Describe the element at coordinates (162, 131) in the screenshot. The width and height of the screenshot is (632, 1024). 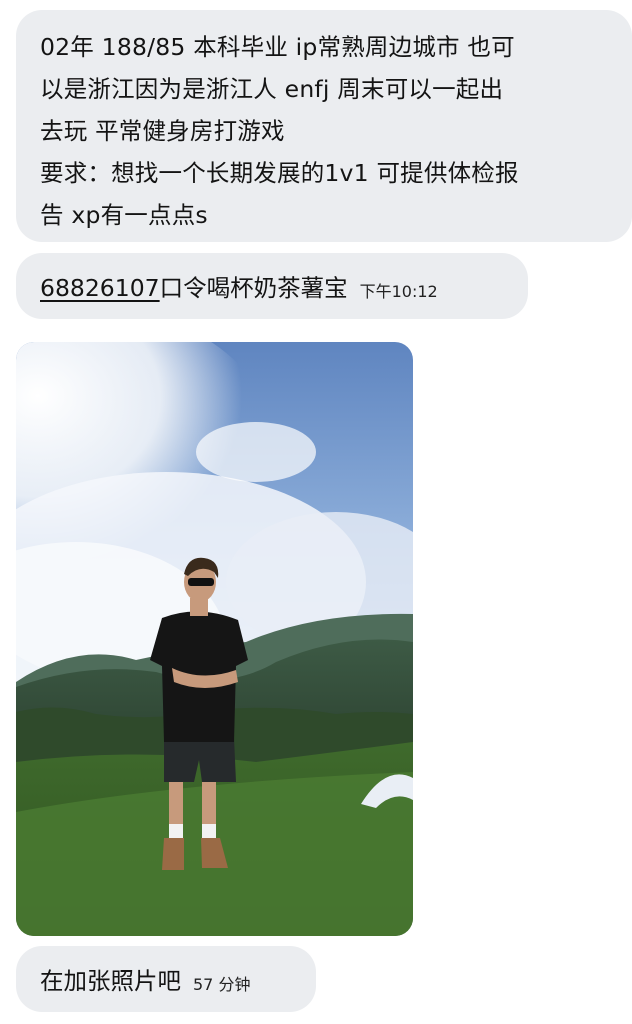
I see `message-line: 去玩 平常健身房打游戏` at that location.